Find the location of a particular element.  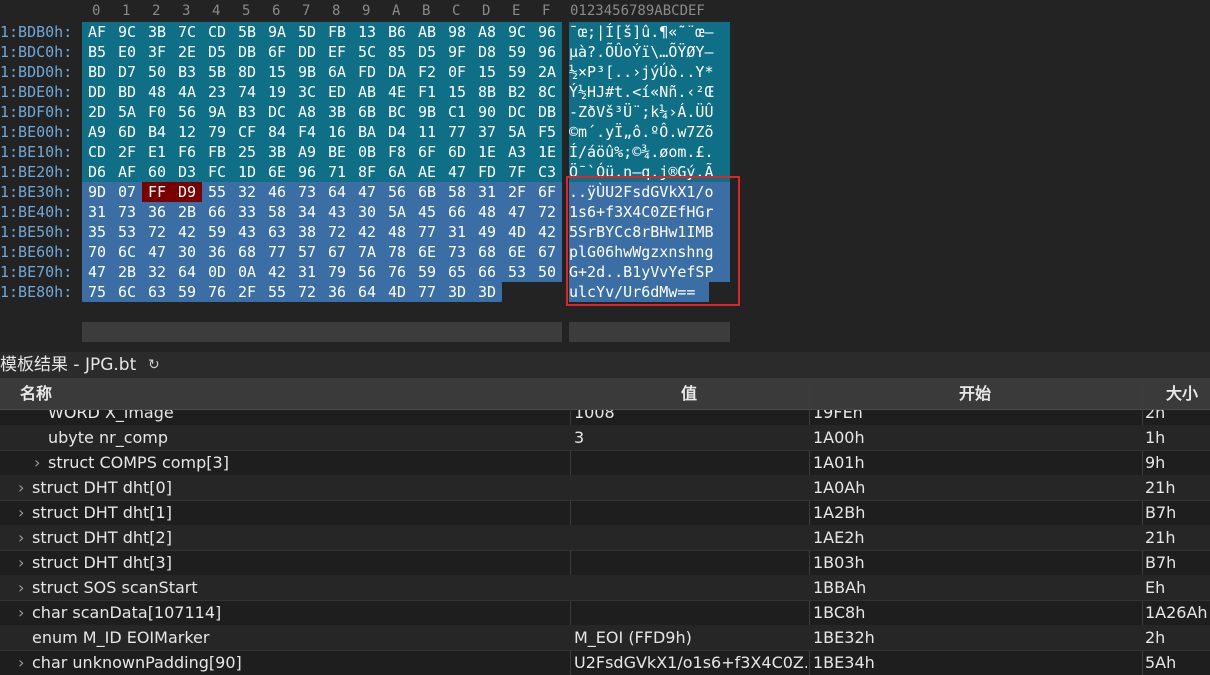

hex-byte: 1E is located at coordinates (487, 152).